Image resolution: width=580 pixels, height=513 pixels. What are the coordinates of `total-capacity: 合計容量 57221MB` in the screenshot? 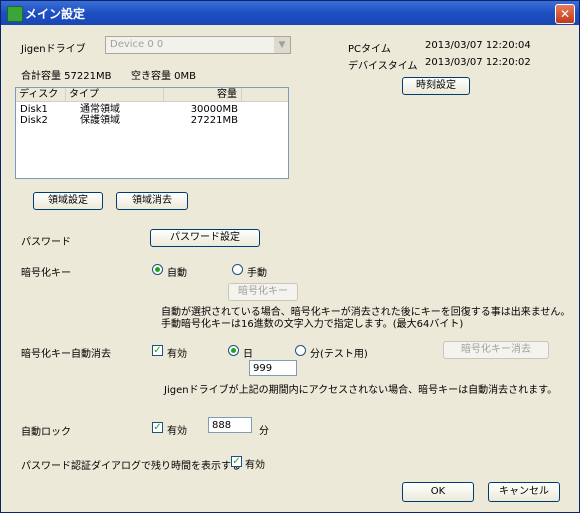 It's located at (66, 76).